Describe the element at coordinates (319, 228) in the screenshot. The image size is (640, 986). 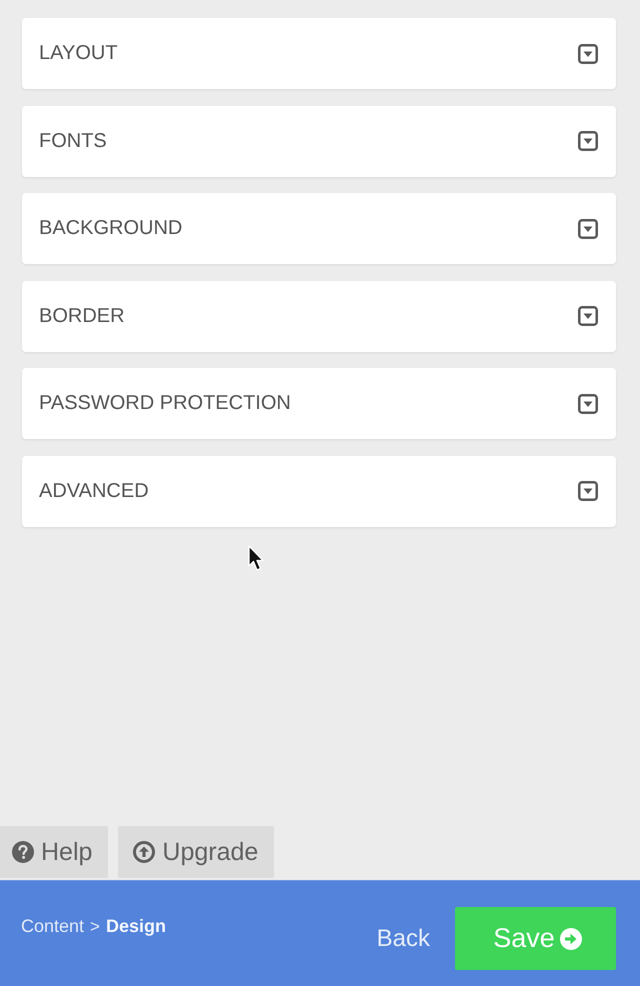
I see `section-header: BACKGROUND` at that location.